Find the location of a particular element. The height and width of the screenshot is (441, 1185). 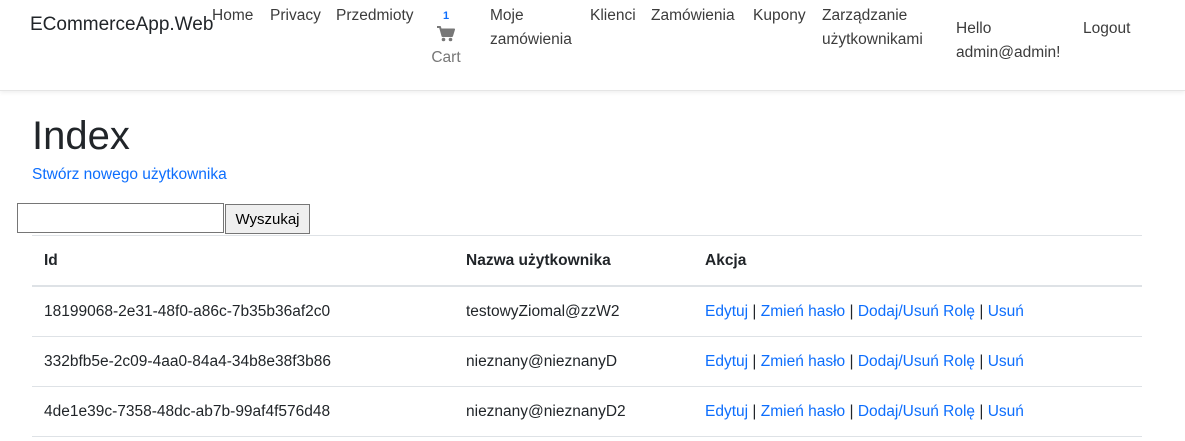

user-greeting: Hello admin@admin! is located at coordinates (1013, 41).